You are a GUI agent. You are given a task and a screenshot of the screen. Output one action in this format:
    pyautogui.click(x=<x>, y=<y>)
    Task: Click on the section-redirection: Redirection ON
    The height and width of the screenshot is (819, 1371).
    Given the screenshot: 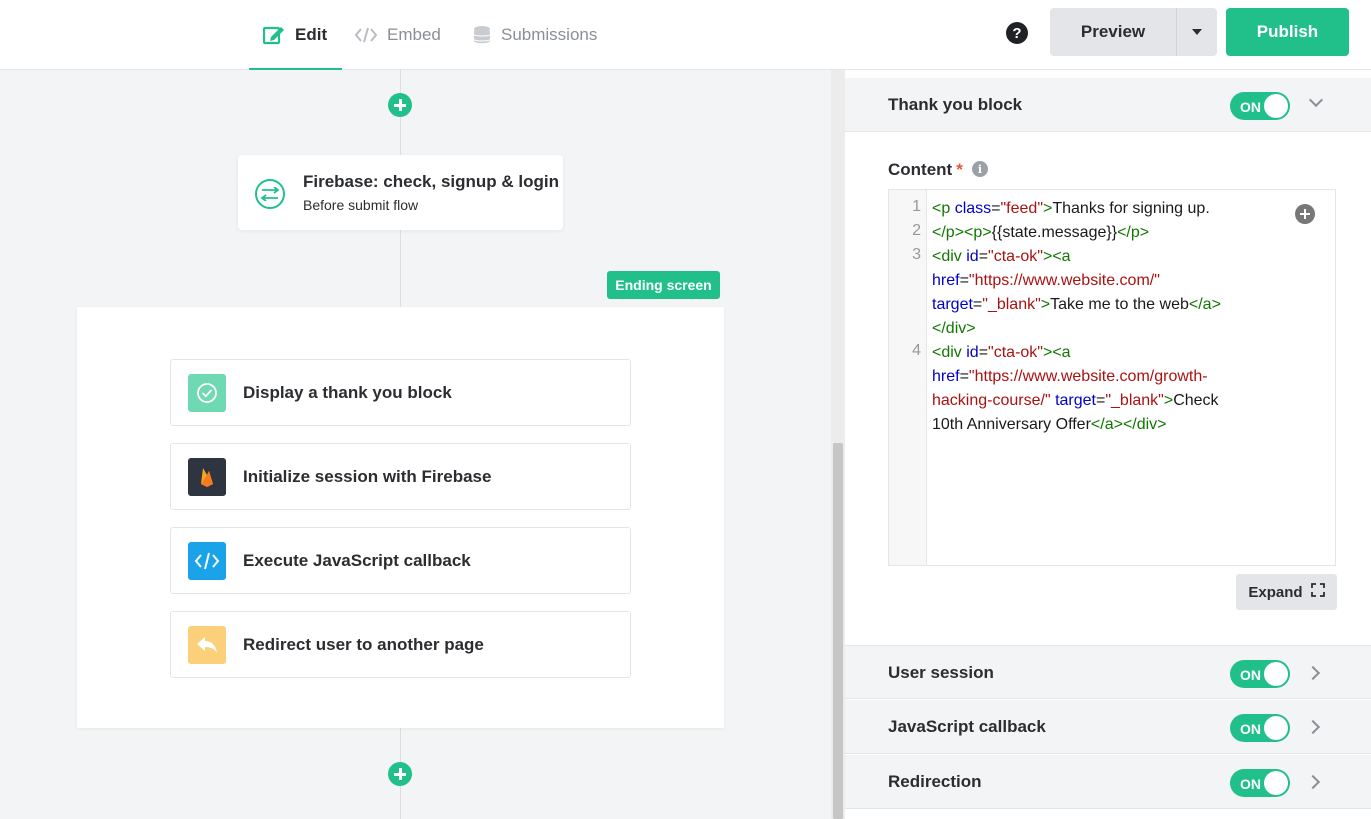 What is the action you would take?
    pyautogui.click(x=1108, y=782)
    